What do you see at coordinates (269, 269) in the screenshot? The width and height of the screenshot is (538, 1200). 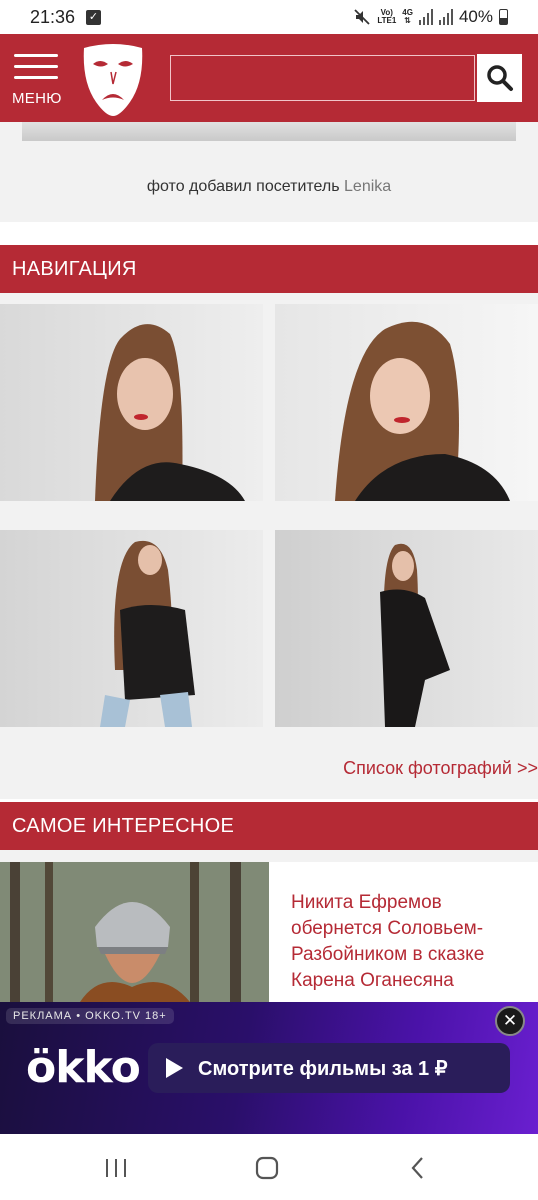 I see `navigation-header: НАВИГАЦИЯ` at bounding box center [269, 269].